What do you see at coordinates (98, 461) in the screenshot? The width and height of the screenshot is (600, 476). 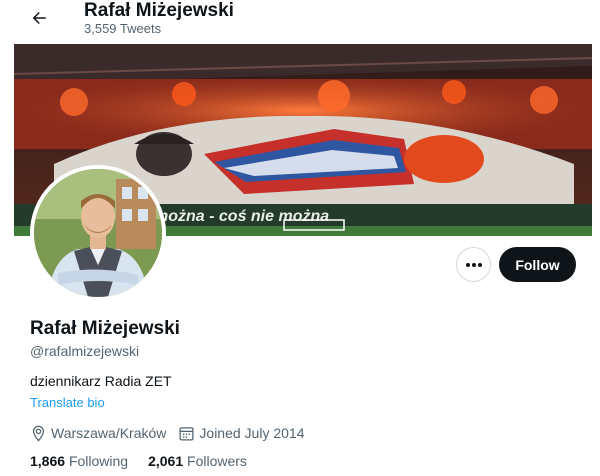 I see `following-label: Following` at bounding box center [98, 461].